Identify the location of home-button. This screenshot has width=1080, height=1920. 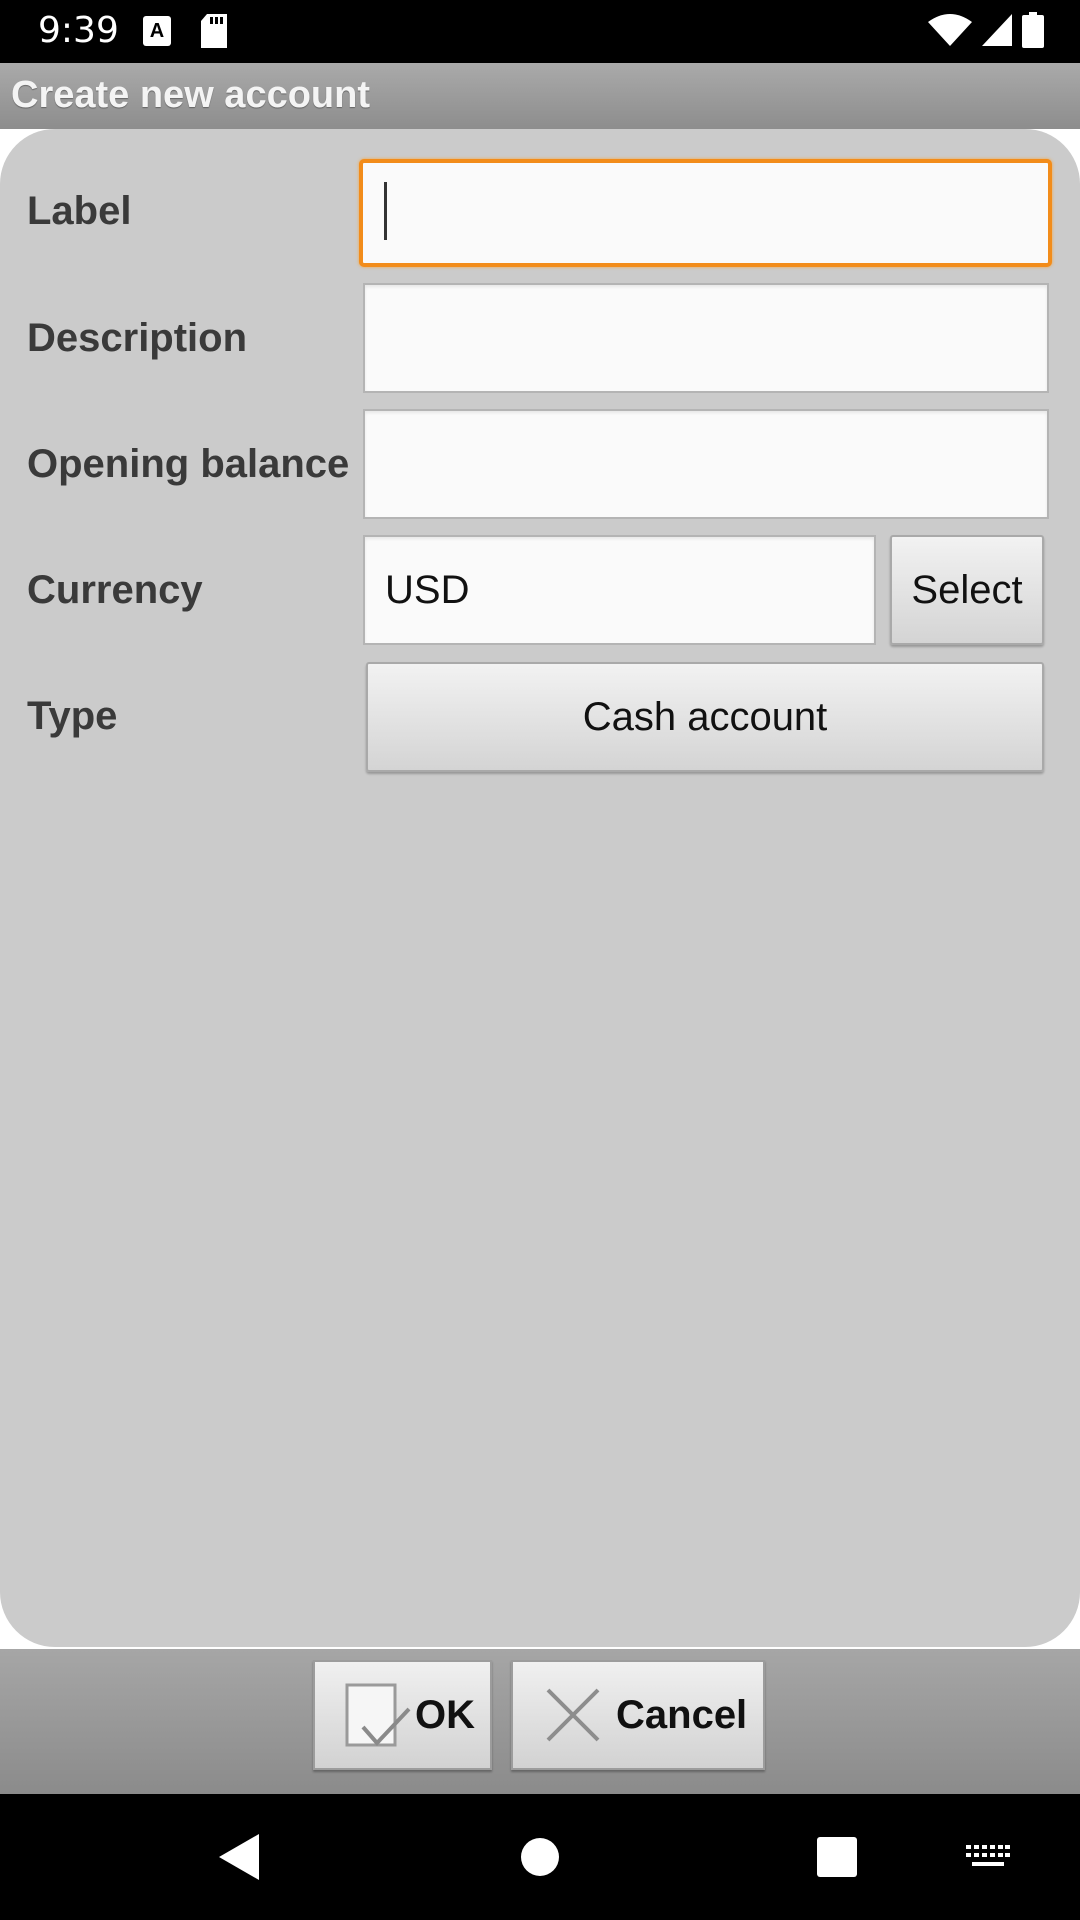
(540, 1857).